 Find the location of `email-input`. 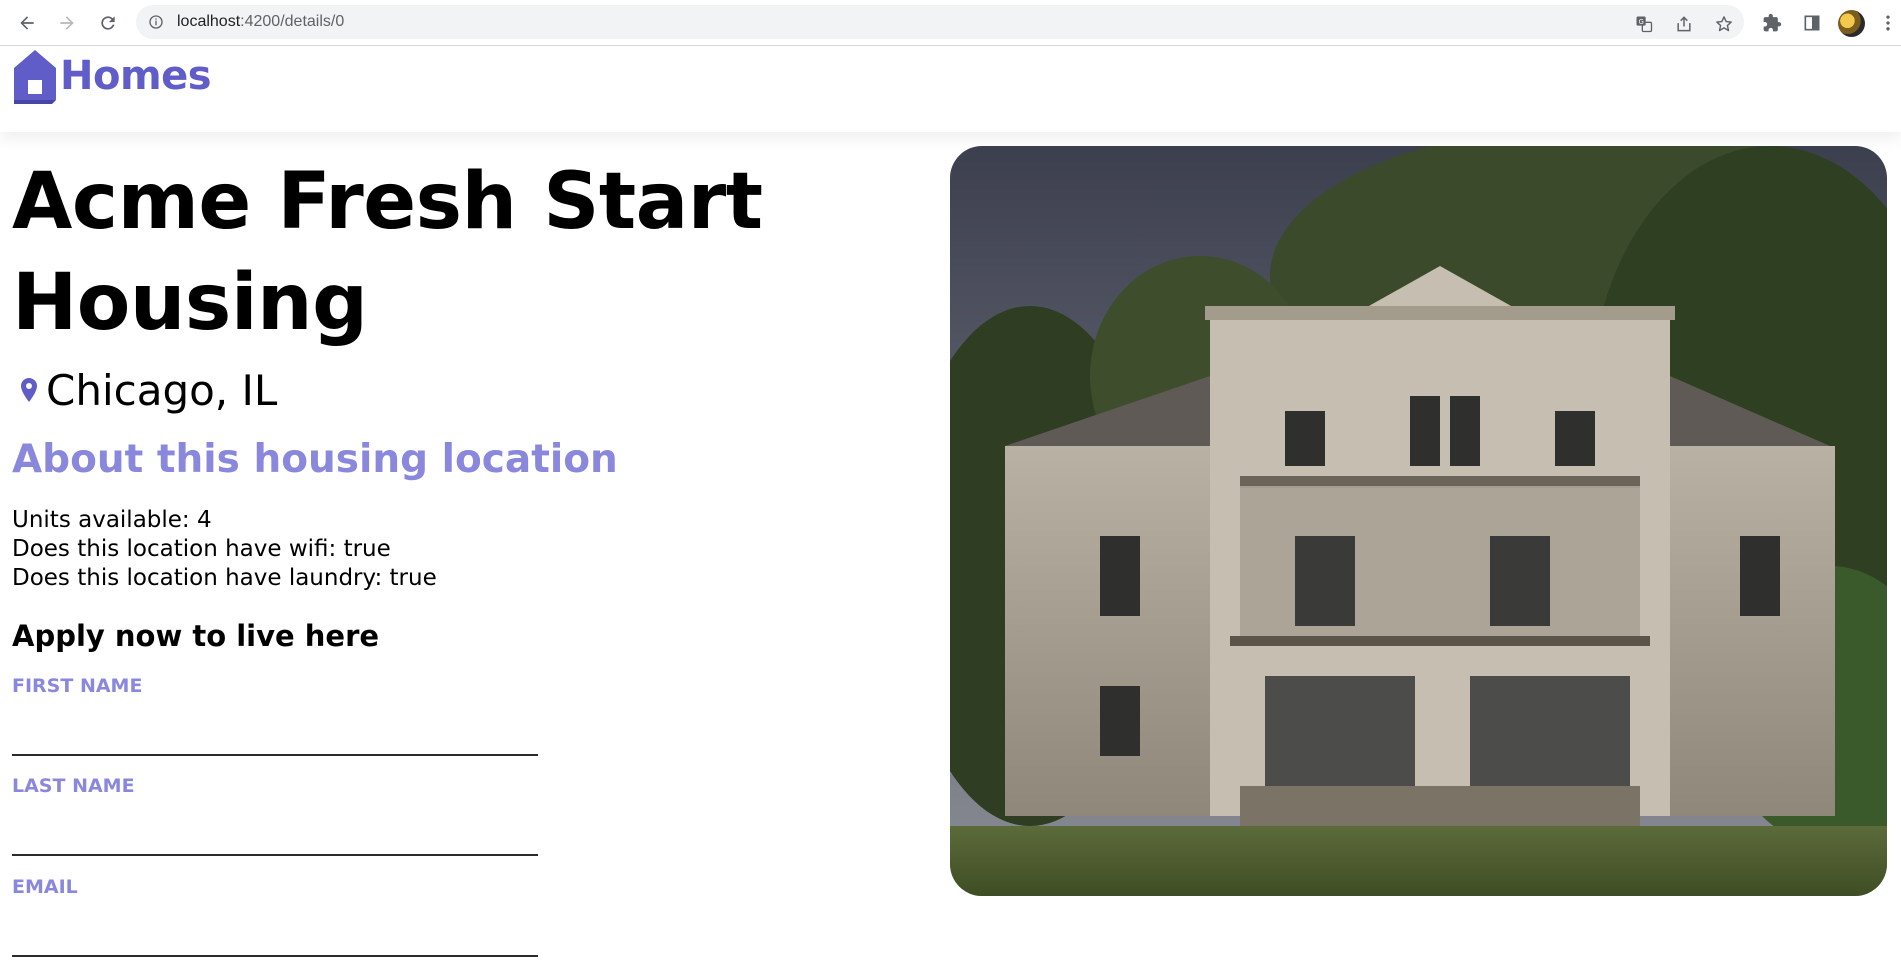

email-input is located at coordinates (275, 939).